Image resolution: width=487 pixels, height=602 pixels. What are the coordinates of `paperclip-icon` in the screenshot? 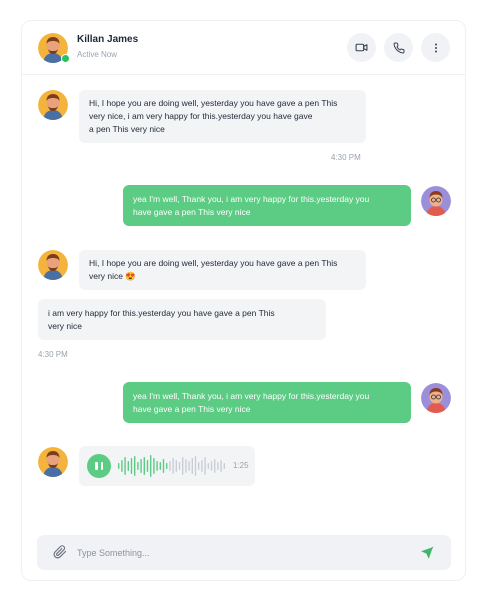 It's located at (60, 552).